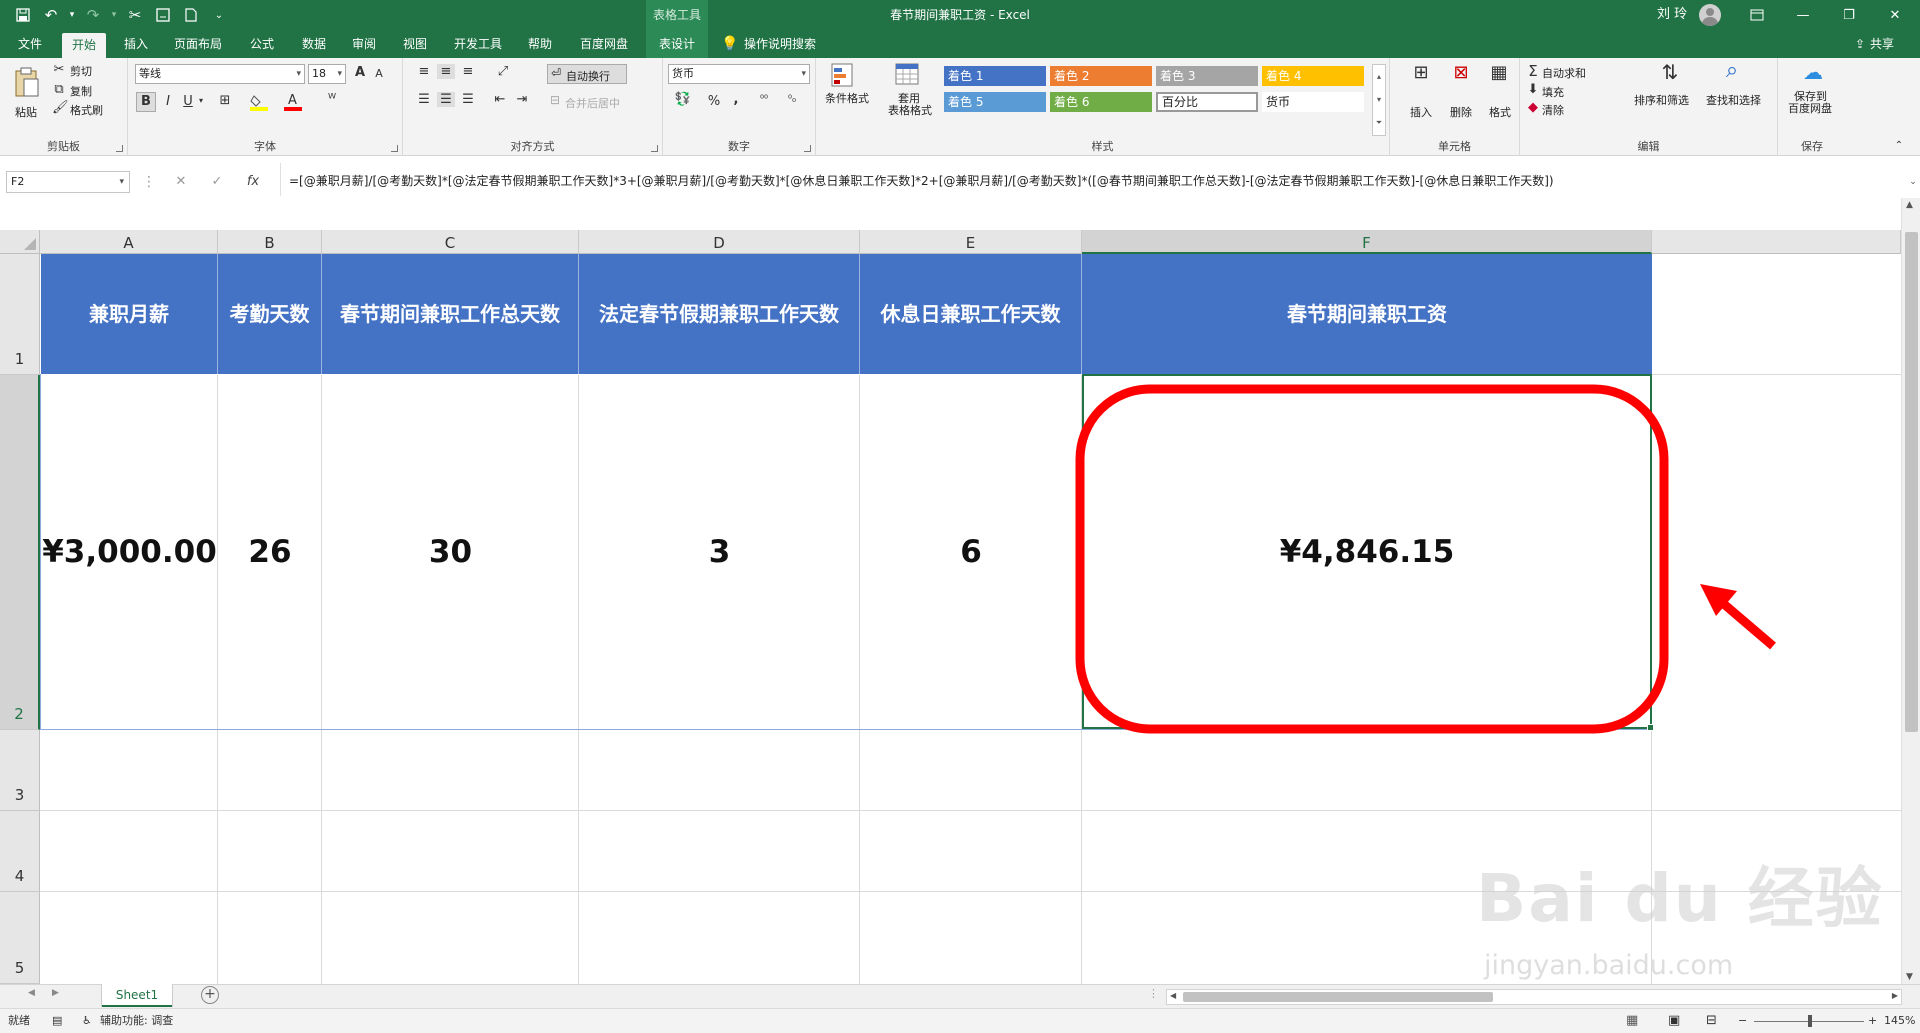 This screenshot has width=1920, height=1033. I want to click on zoom-out-icon: −, so click(1742, 1021).